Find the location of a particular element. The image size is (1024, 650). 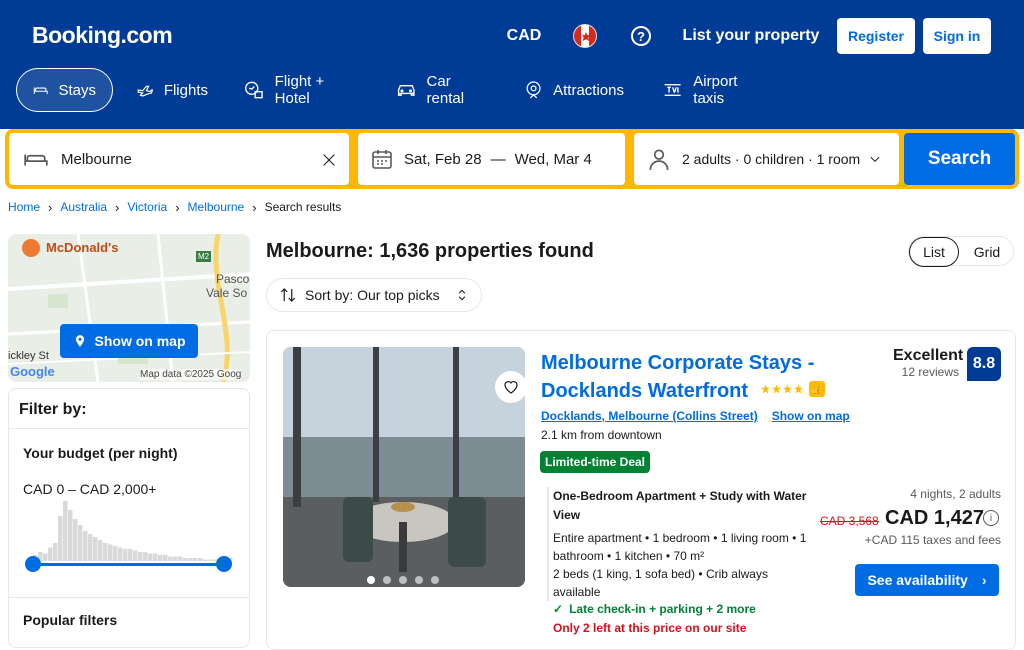

google-logo: Google is located at coordinates (32, 371).